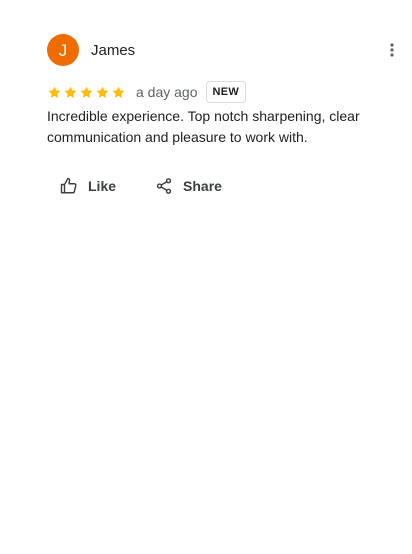 Image resolution: width=412 pixels, height=554 pixels. I want to click on reviewer-name: James, so click(113, 50).